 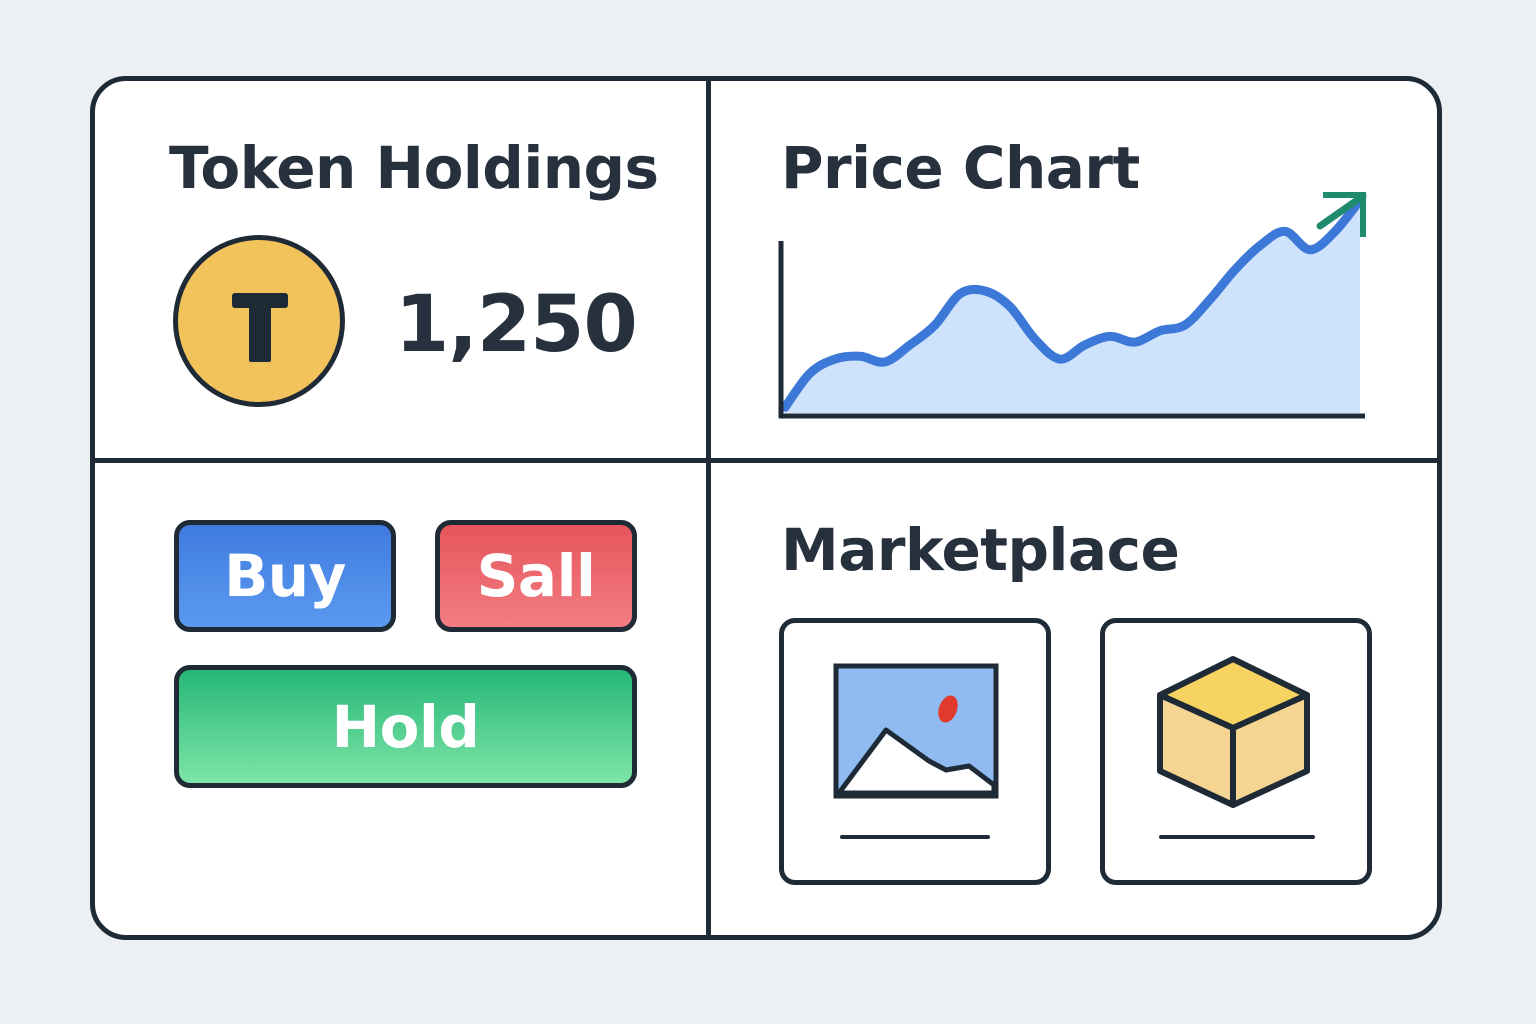 What do you see at coordinates (980, 550) in the screenshot?
I see `marketplace-title: Marketplace` at bounding box center [980, 550].